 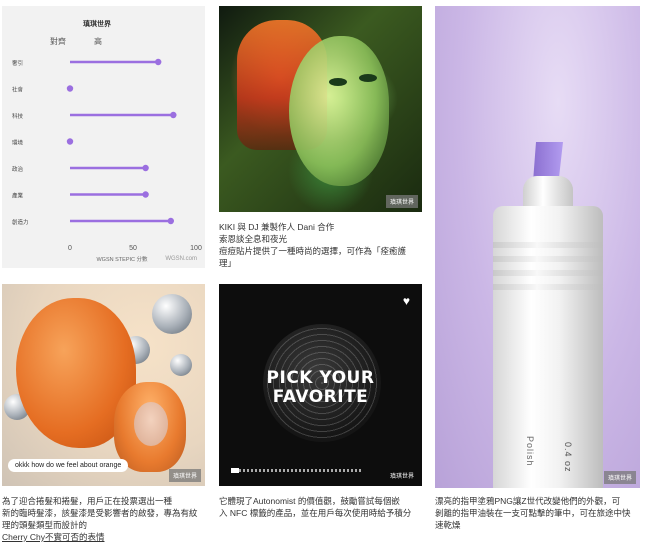 I want to click on person-face, so click(x=151, y=424).